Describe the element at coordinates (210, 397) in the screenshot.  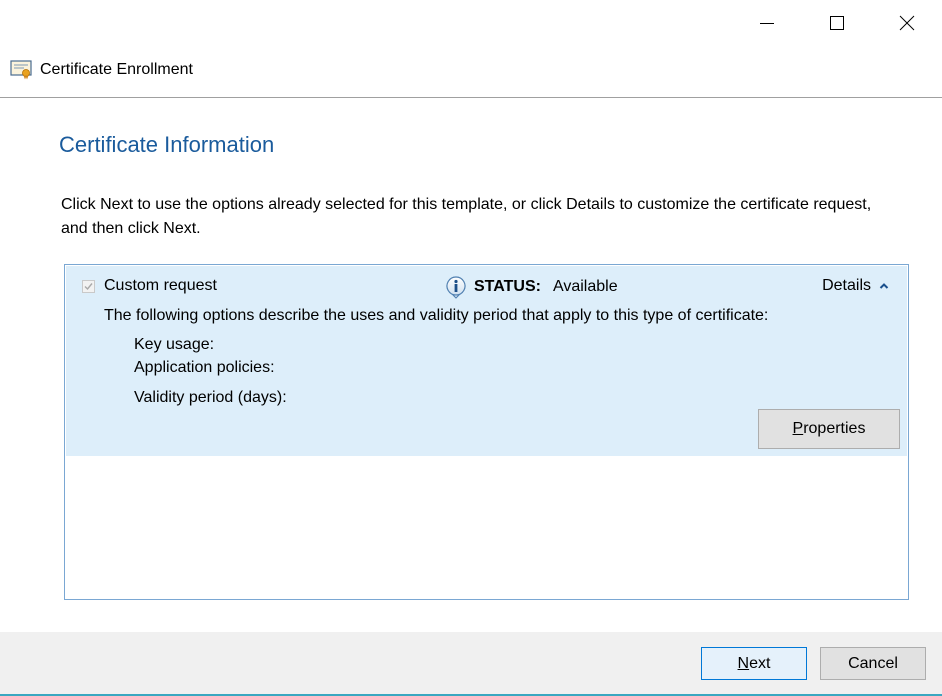
I see `validity-period-label: Validity period (days):` at that location.